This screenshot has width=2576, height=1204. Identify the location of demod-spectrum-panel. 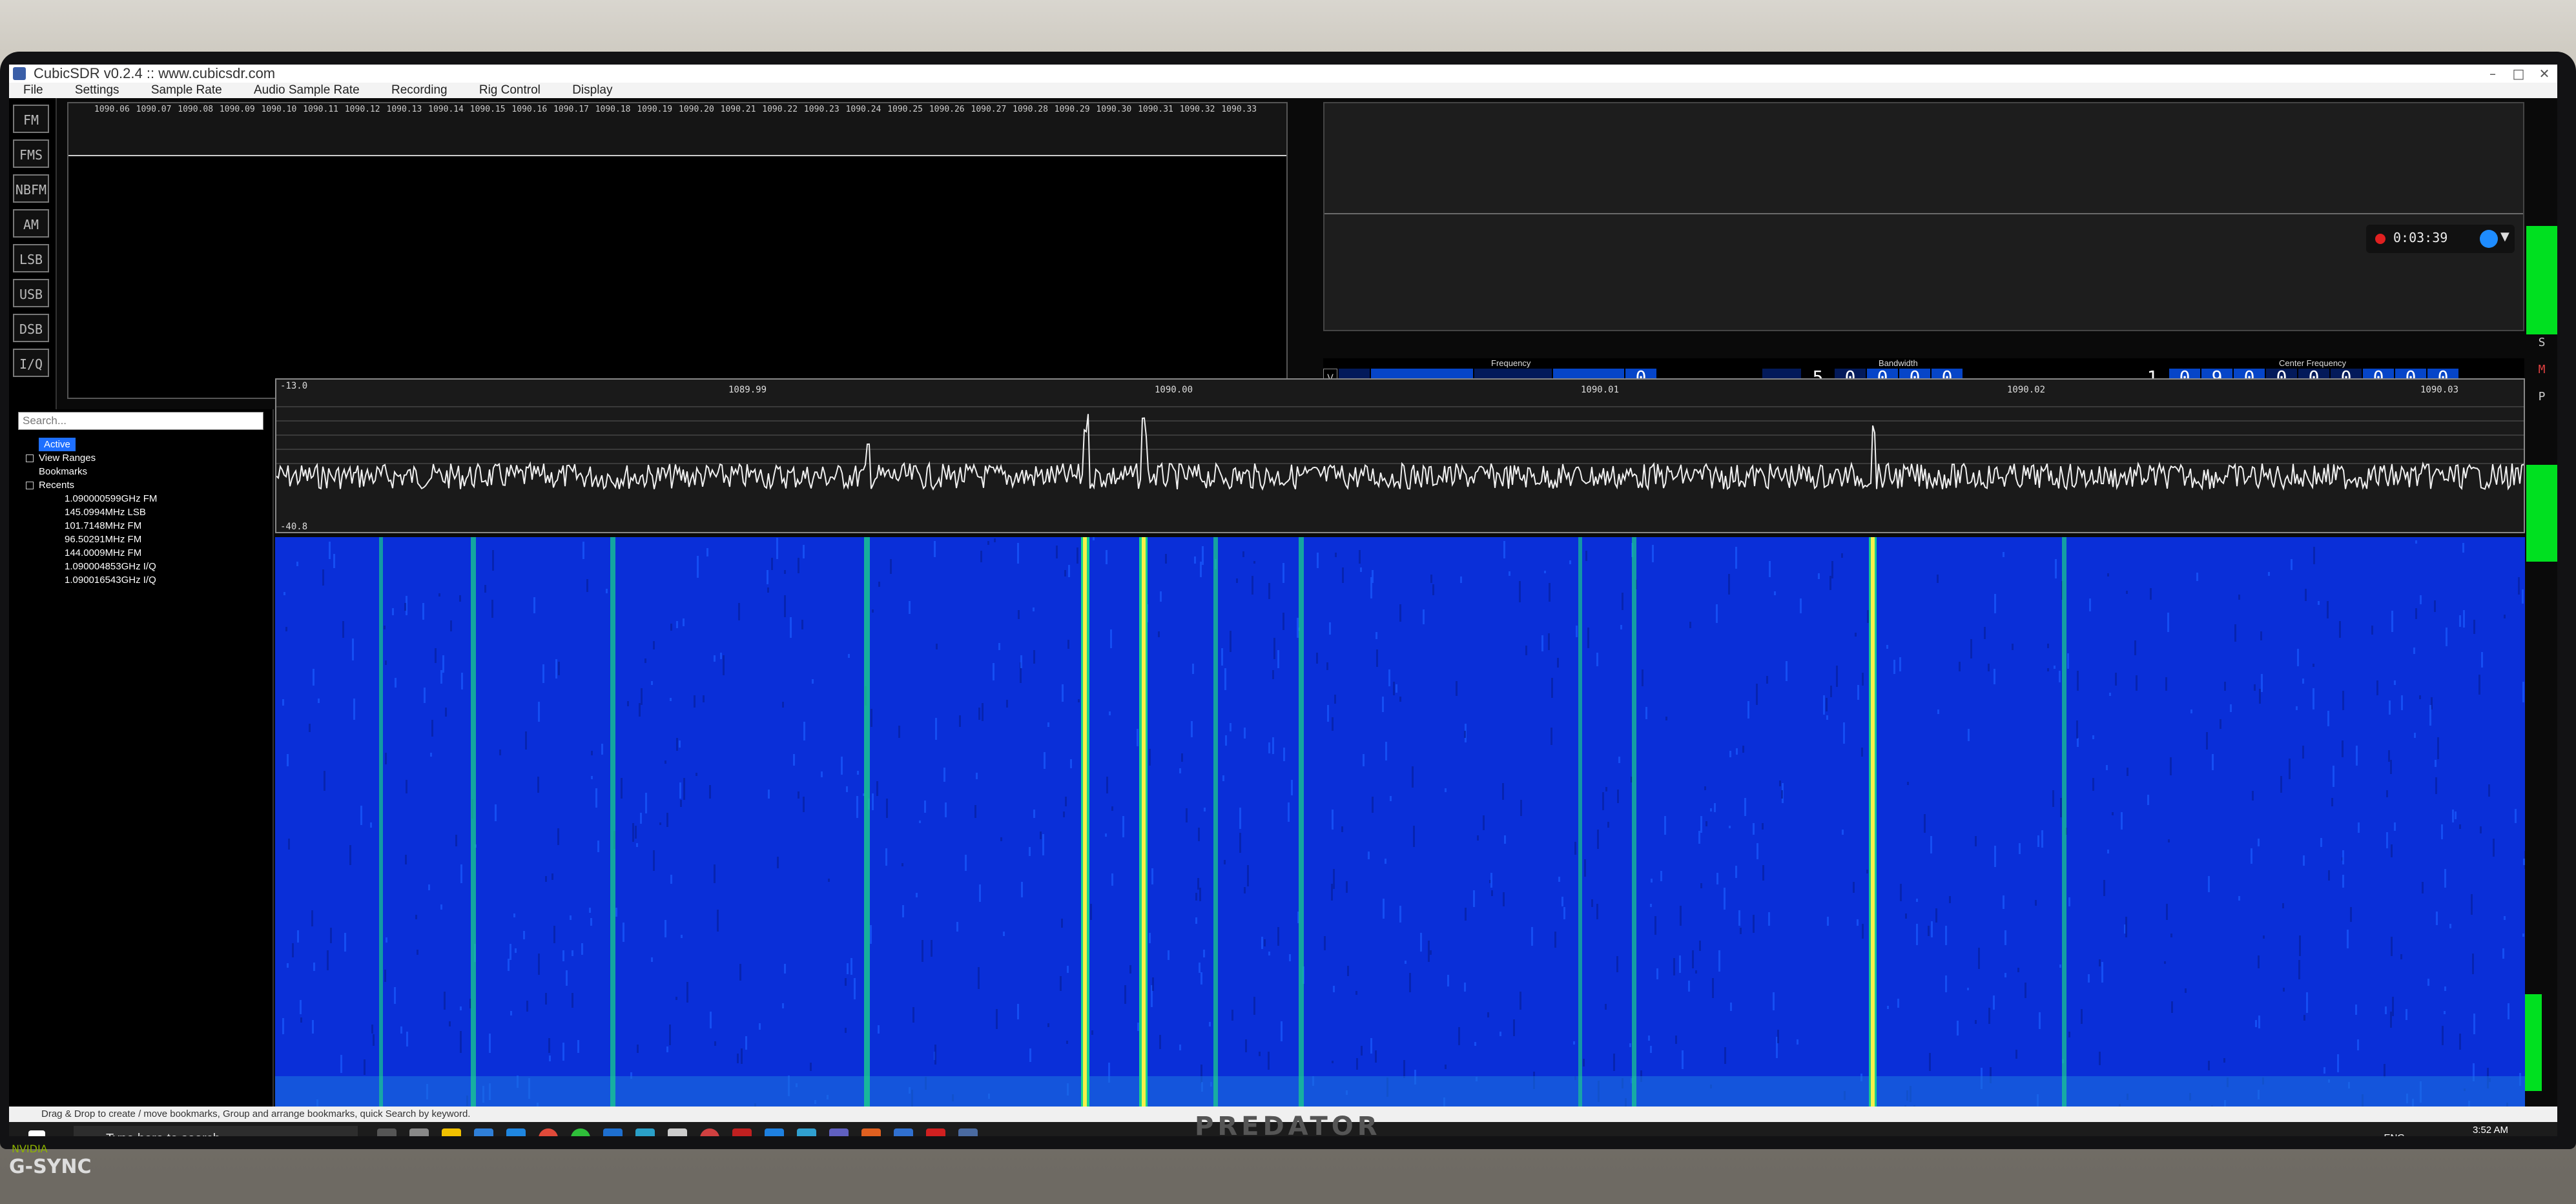
(1923, 216).